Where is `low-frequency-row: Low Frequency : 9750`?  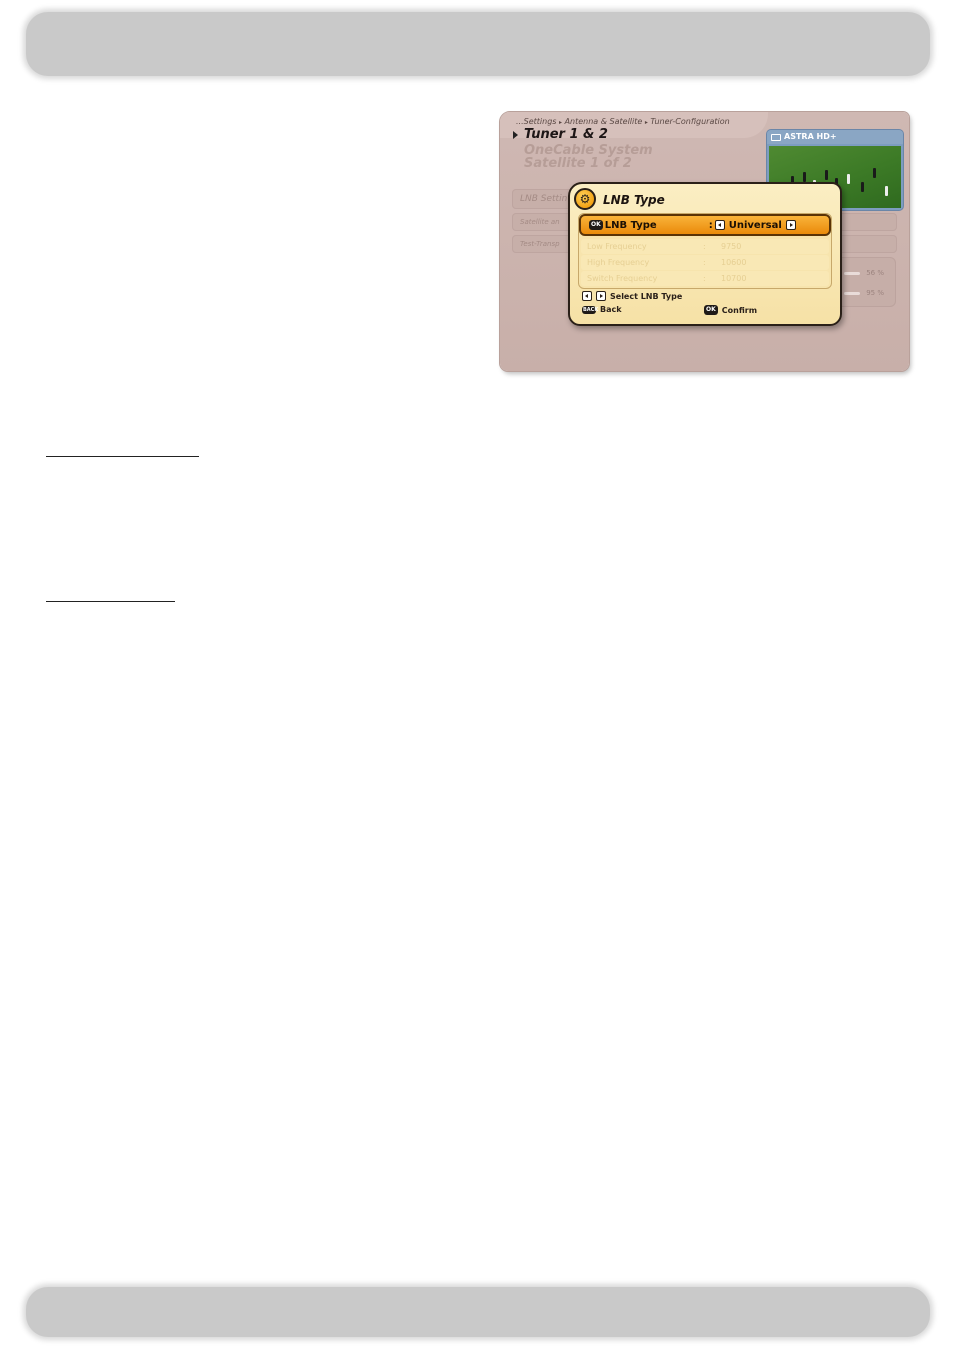
low-frequency-row: Low Frequency : 9750 is located at coordinates (705, 246).